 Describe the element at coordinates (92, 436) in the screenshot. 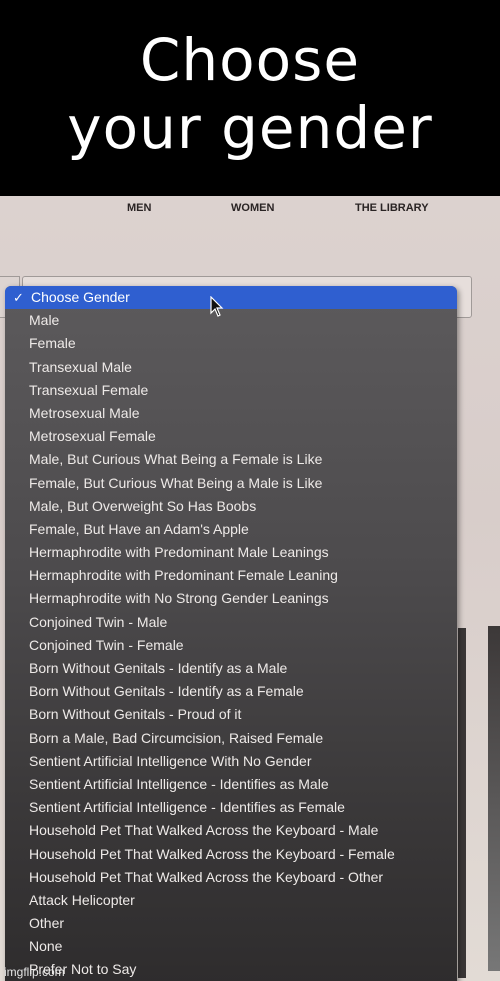

I see `option-label: Metrosexual Female` at that location.